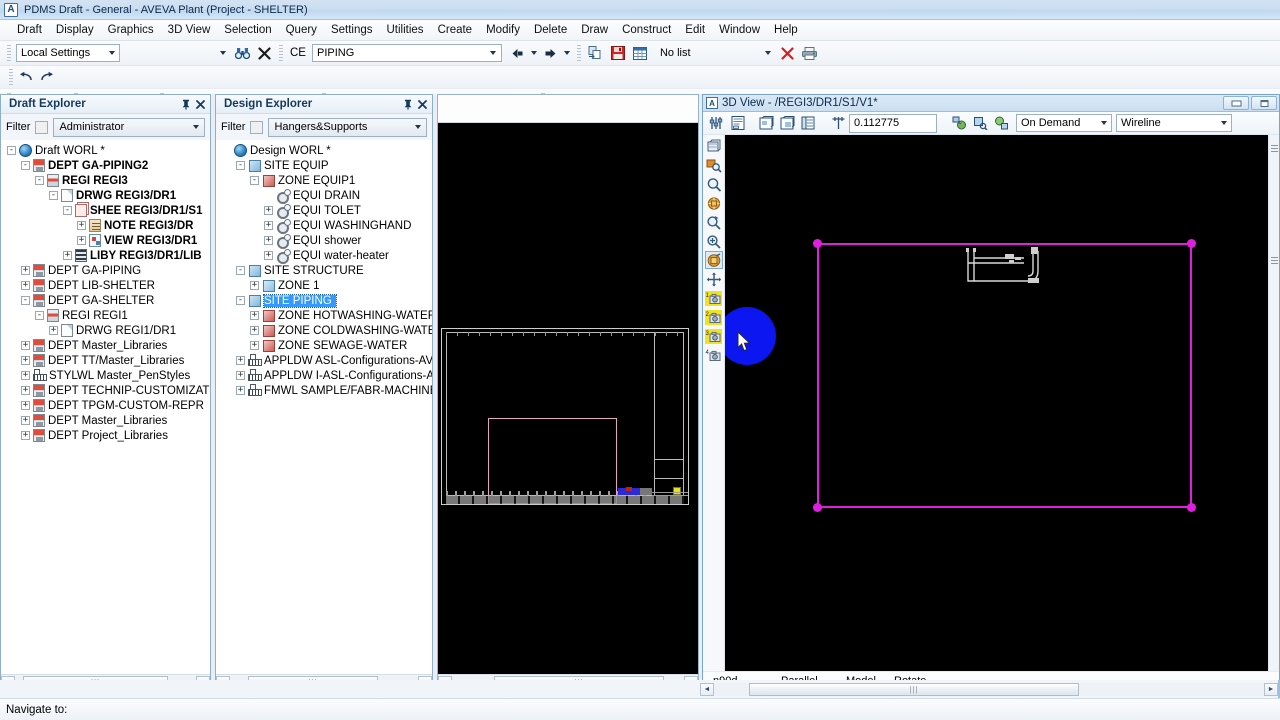 The width and height of the screenshot is (1280, 720). I want to click on tree-node: + ZONE HOTWASHING-WATER, so click(325, 315).